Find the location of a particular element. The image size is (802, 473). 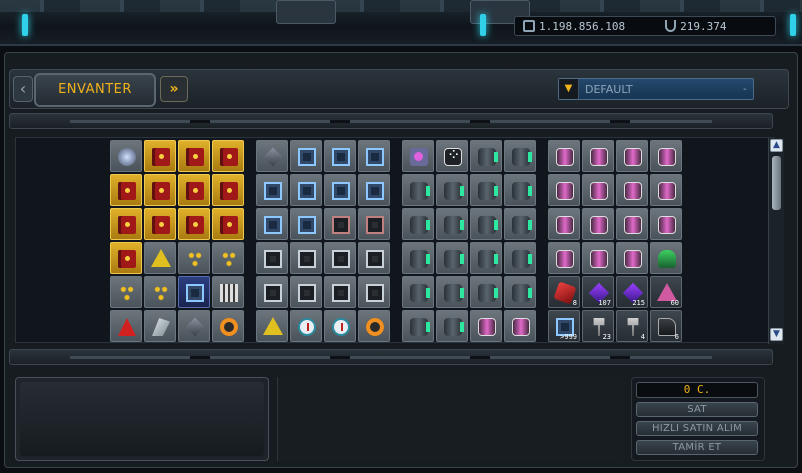

inventory-slot: 215 is located at coordinates (632, 292).